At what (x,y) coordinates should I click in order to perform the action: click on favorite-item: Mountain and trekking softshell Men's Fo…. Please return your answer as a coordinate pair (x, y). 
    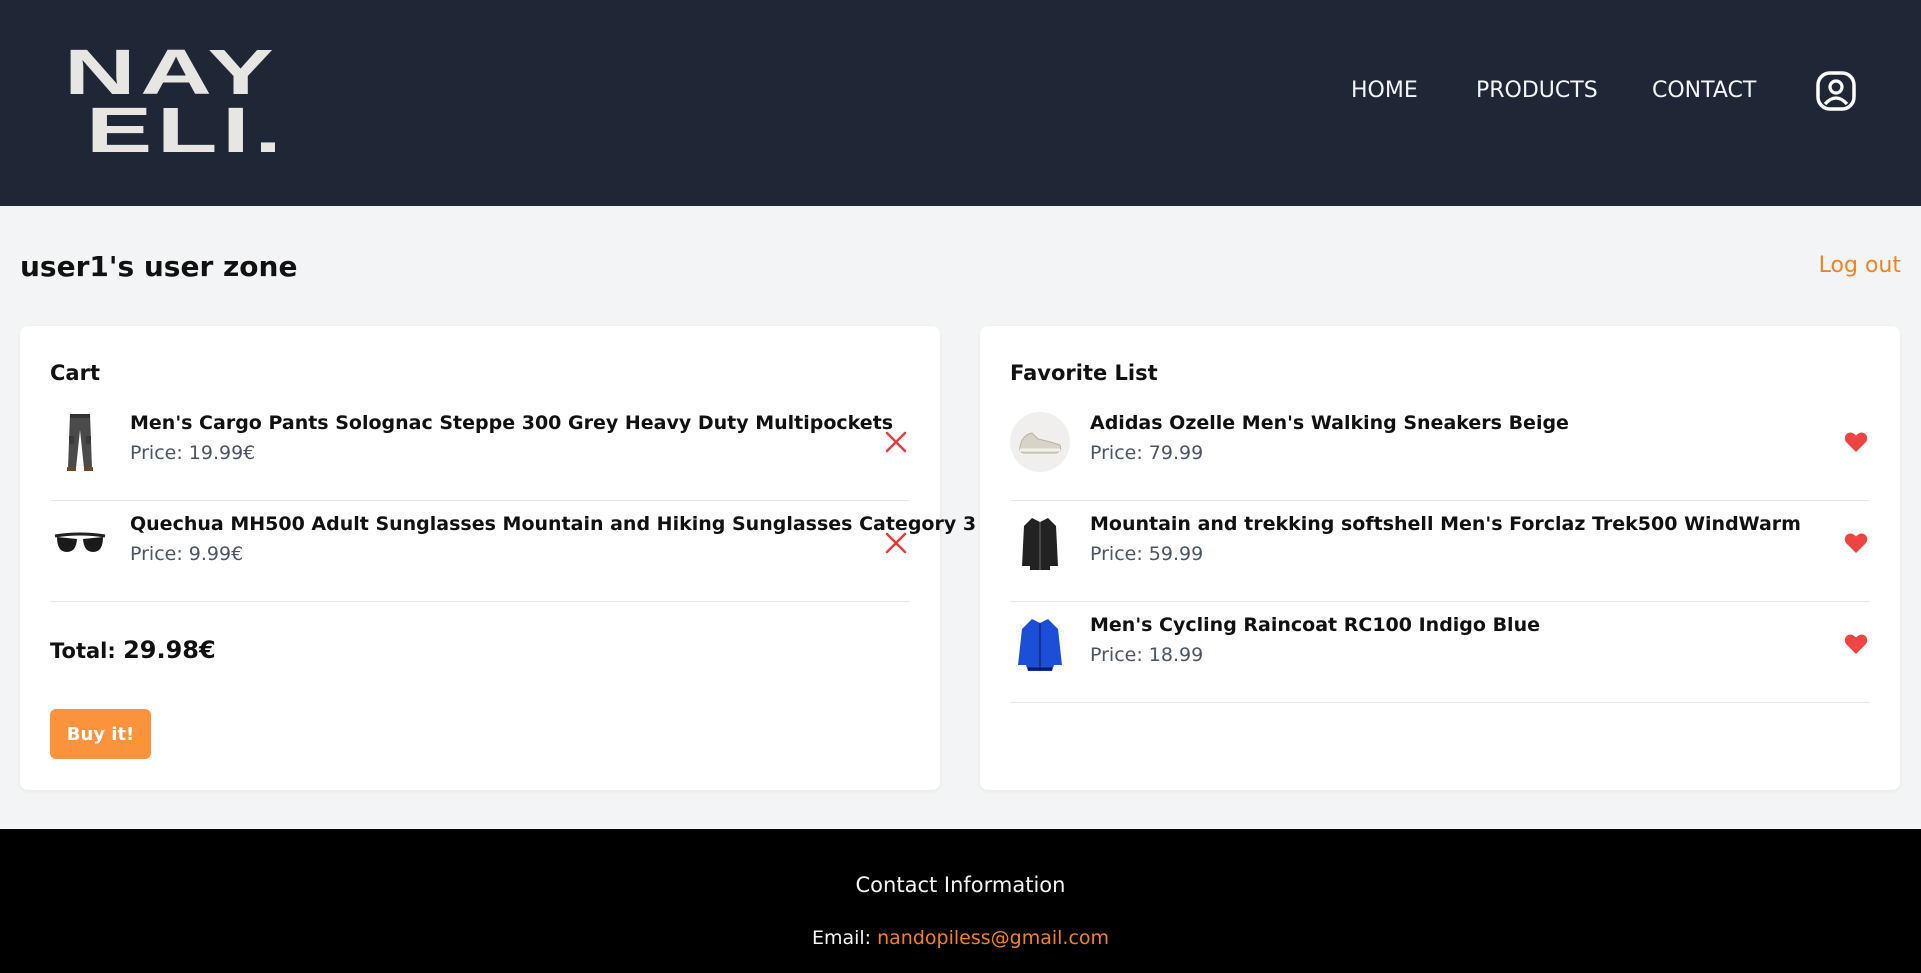
    Looking at the image, I should click on (1440, 551).